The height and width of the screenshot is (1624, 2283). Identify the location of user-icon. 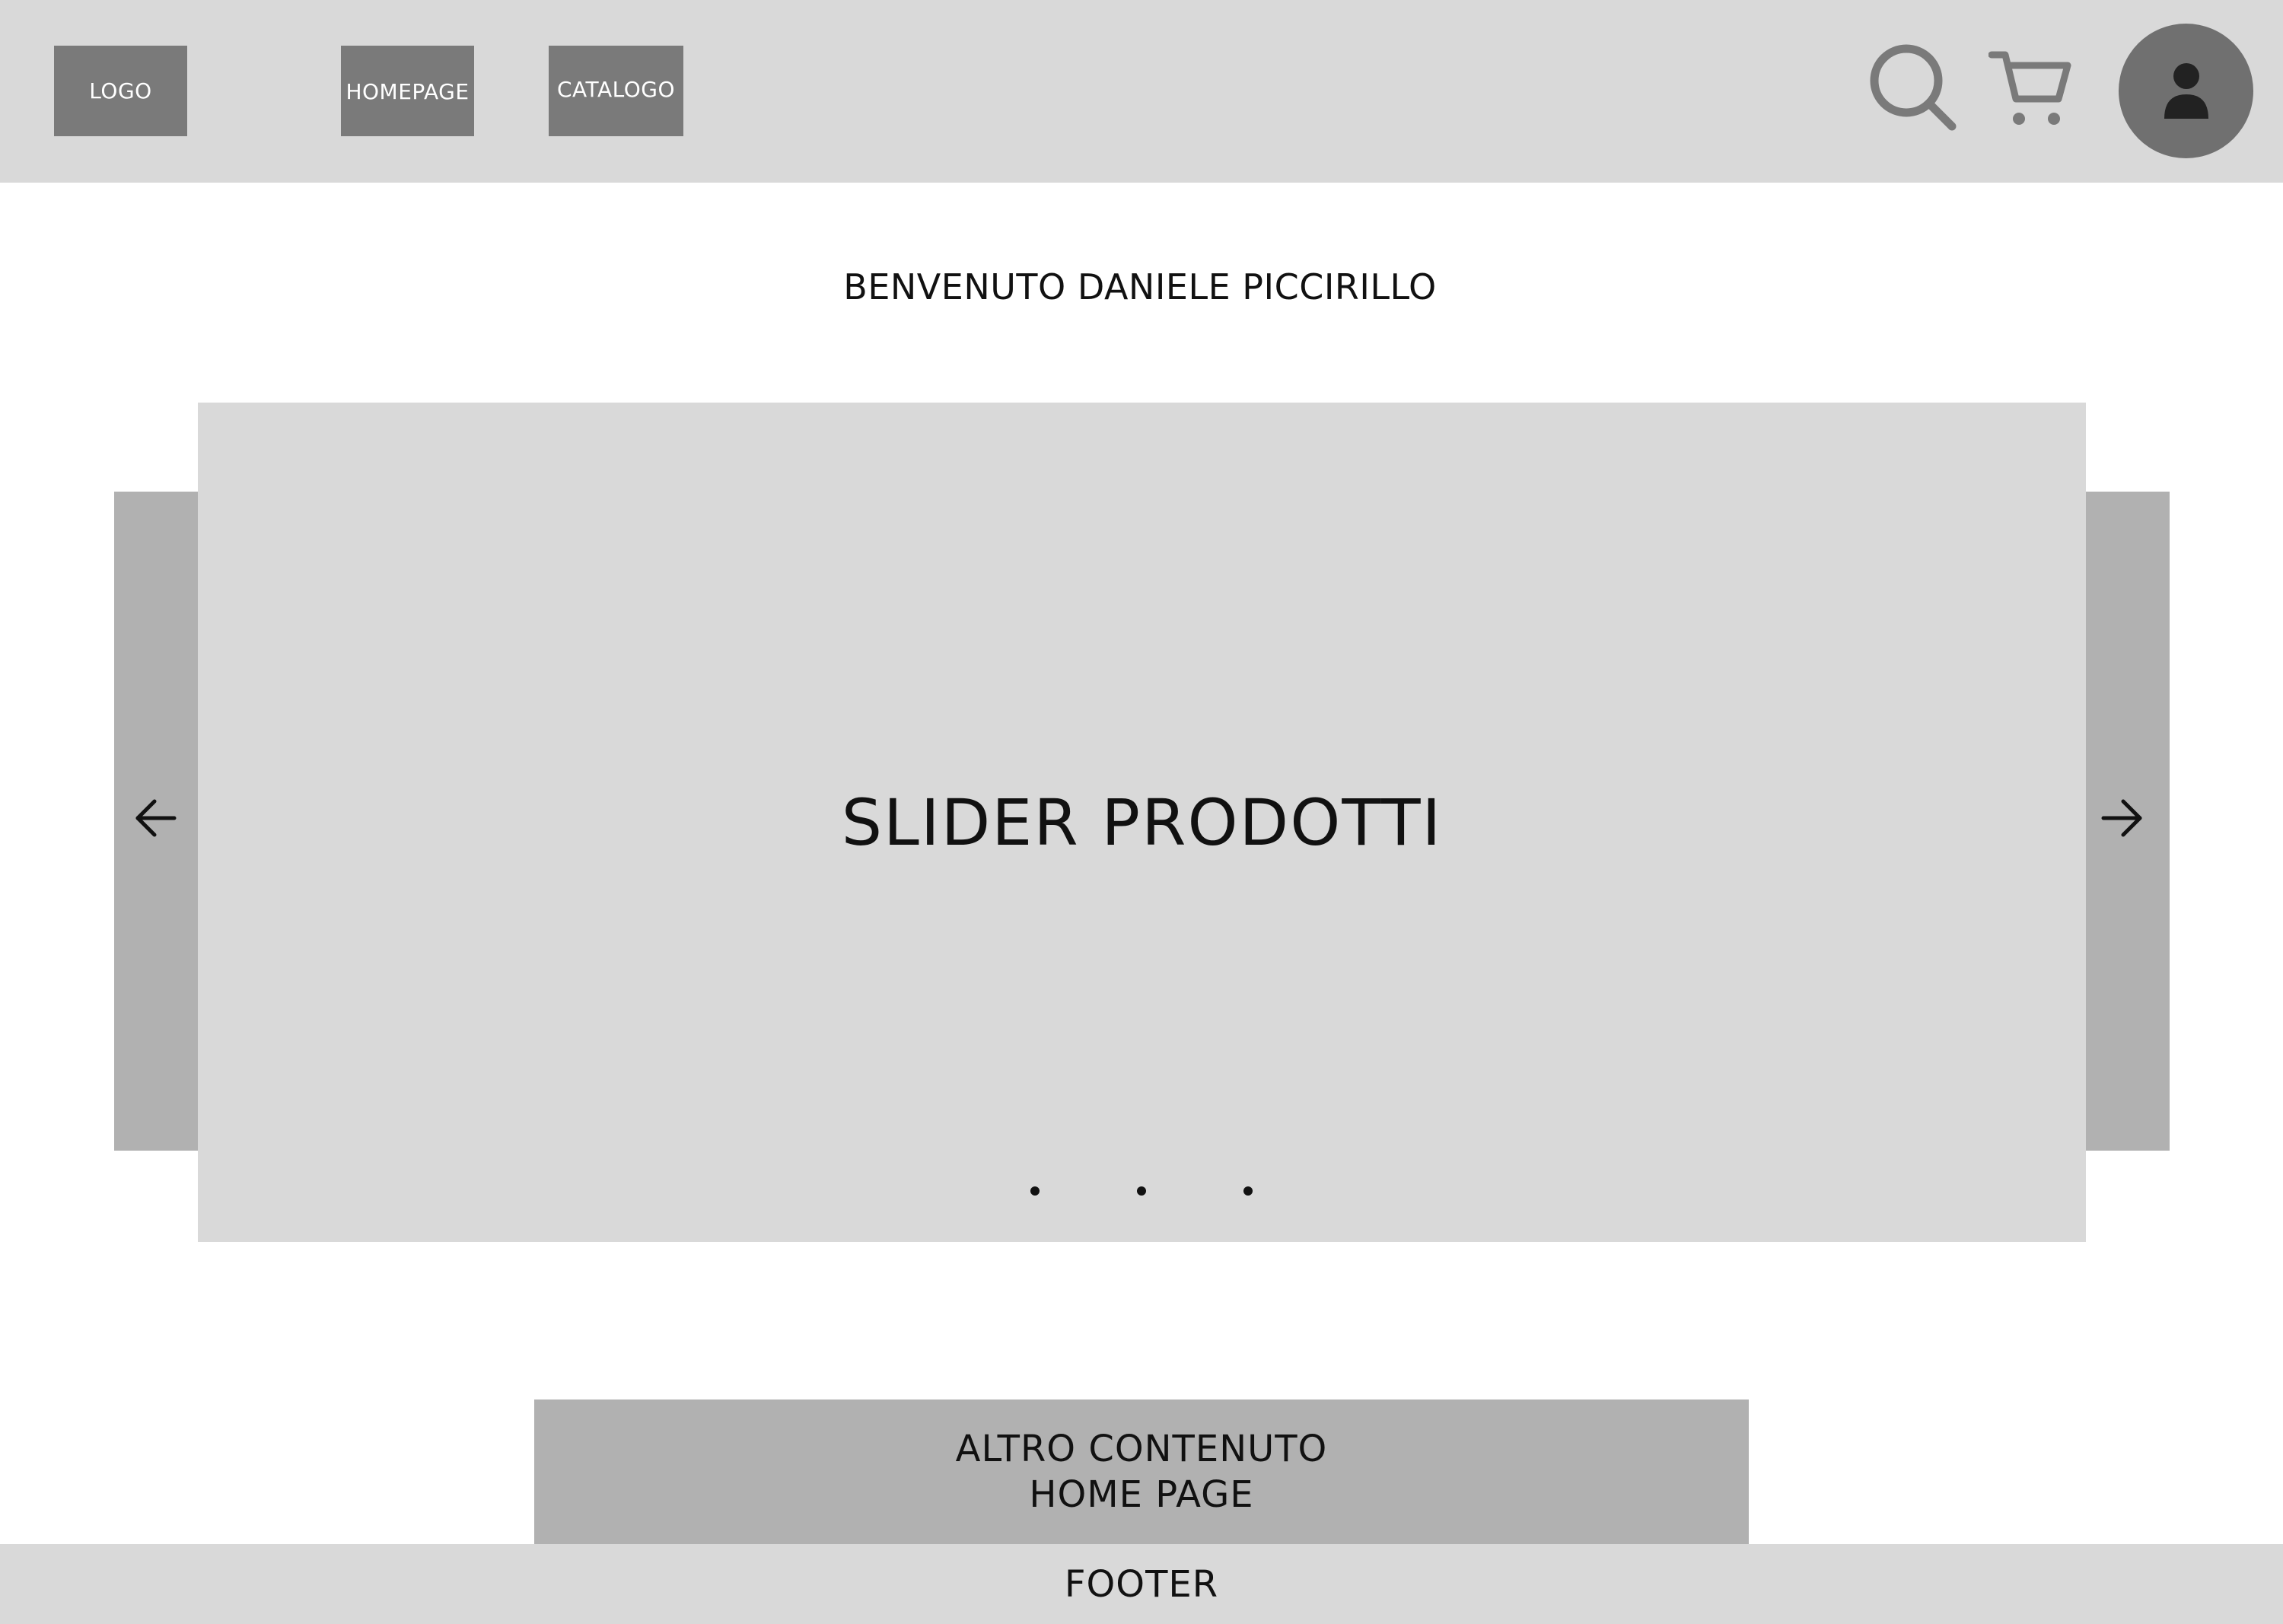
(2186, 90).